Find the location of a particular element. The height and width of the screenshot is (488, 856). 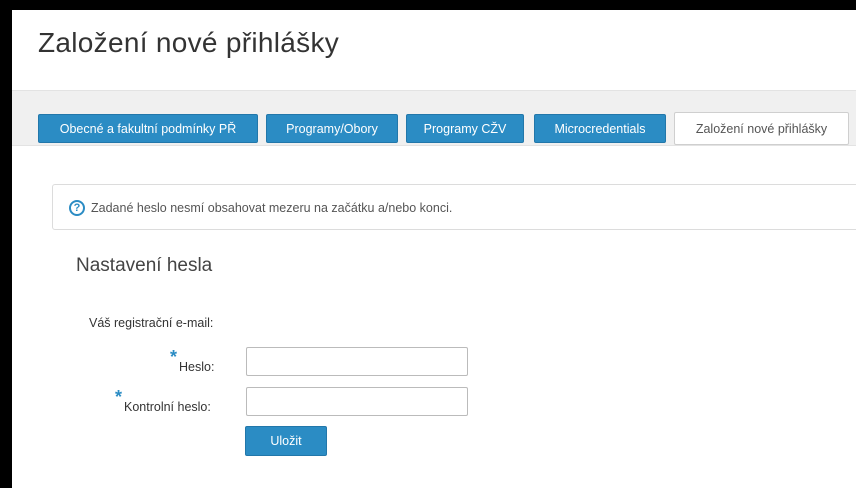

save-button: Uložit is located at coordinates (286, 441).